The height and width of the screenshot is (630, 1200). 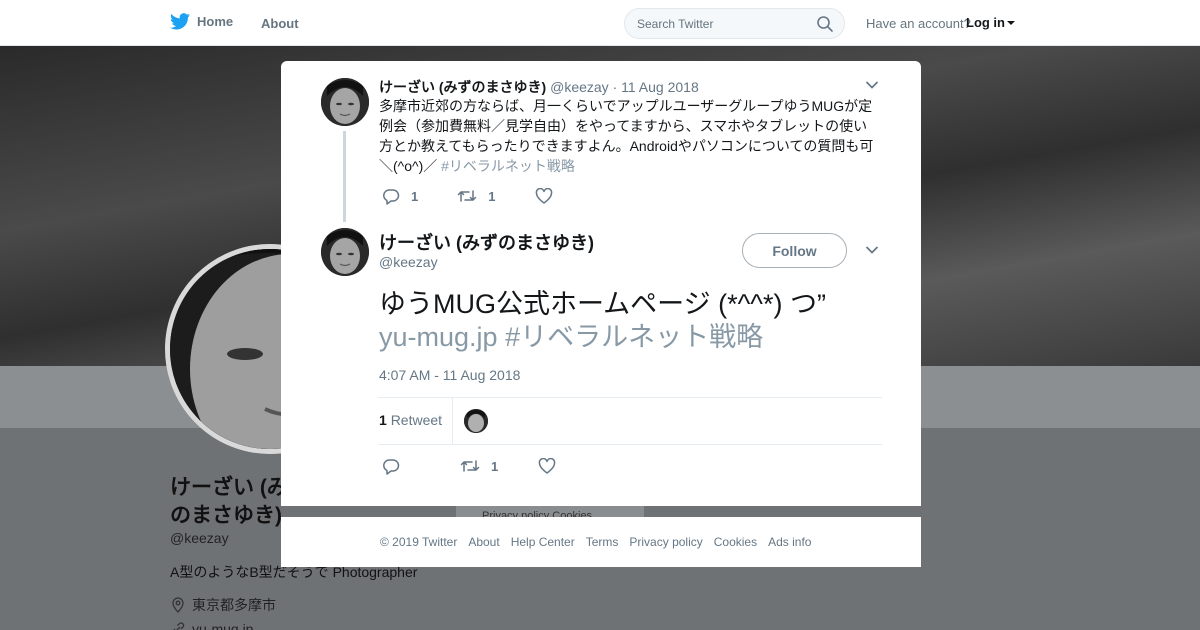 What do you see at coordinates (452, 421) in the screenshot?
I see `stats-divider` at bounding box center [452, 421].